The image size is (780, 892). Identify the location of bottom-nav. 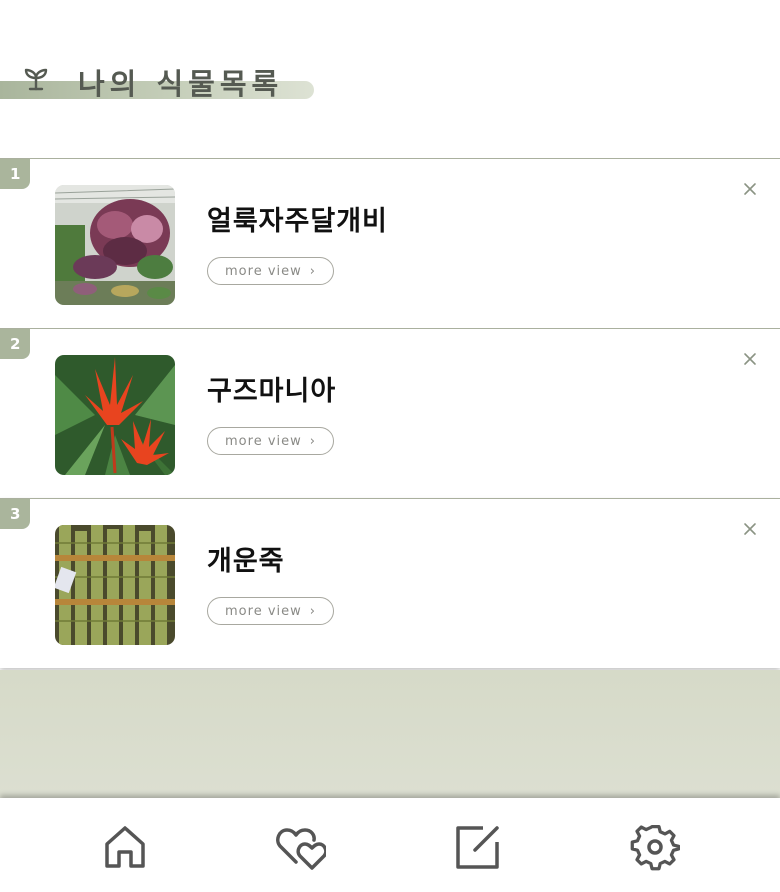
(390, 845).